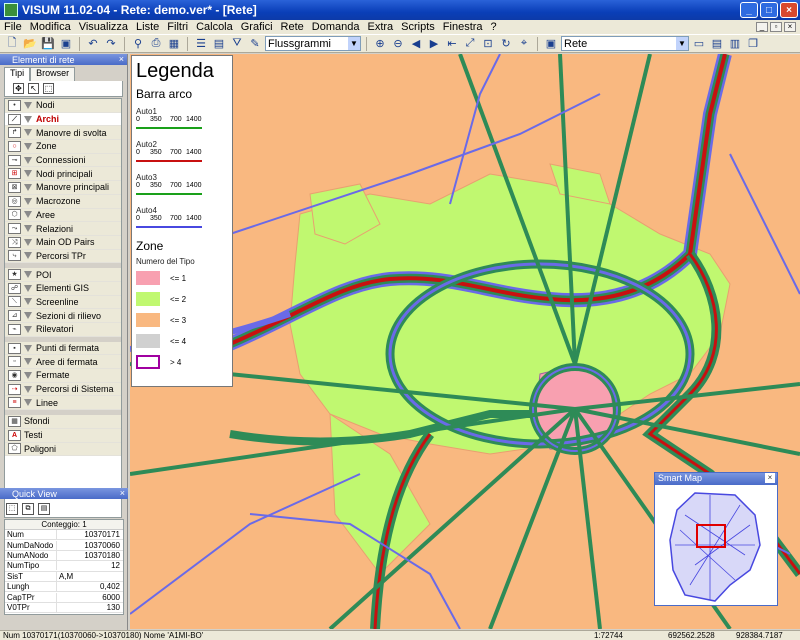  I want to click on menu-rete: Rete, so click(292, 27).